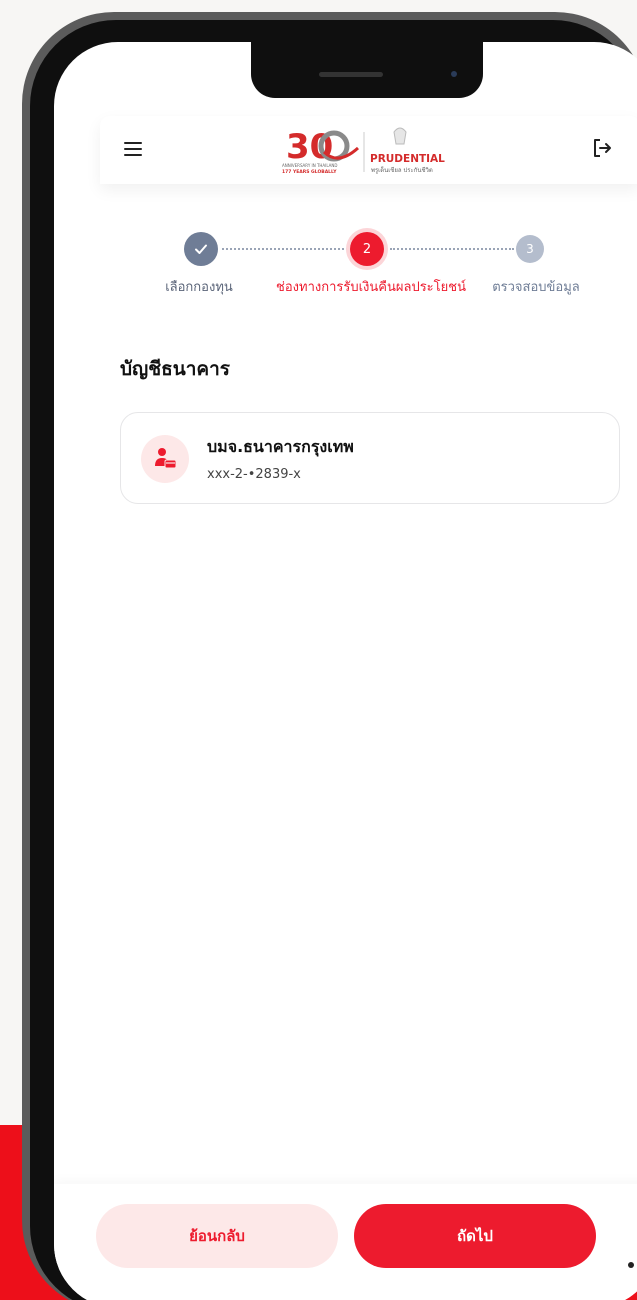 The height and width of the screenshot is (1300, 637). Describe the element at coordinates (475, 1236) in the screenshot. I see `next-button: ถัดไป` at that location.